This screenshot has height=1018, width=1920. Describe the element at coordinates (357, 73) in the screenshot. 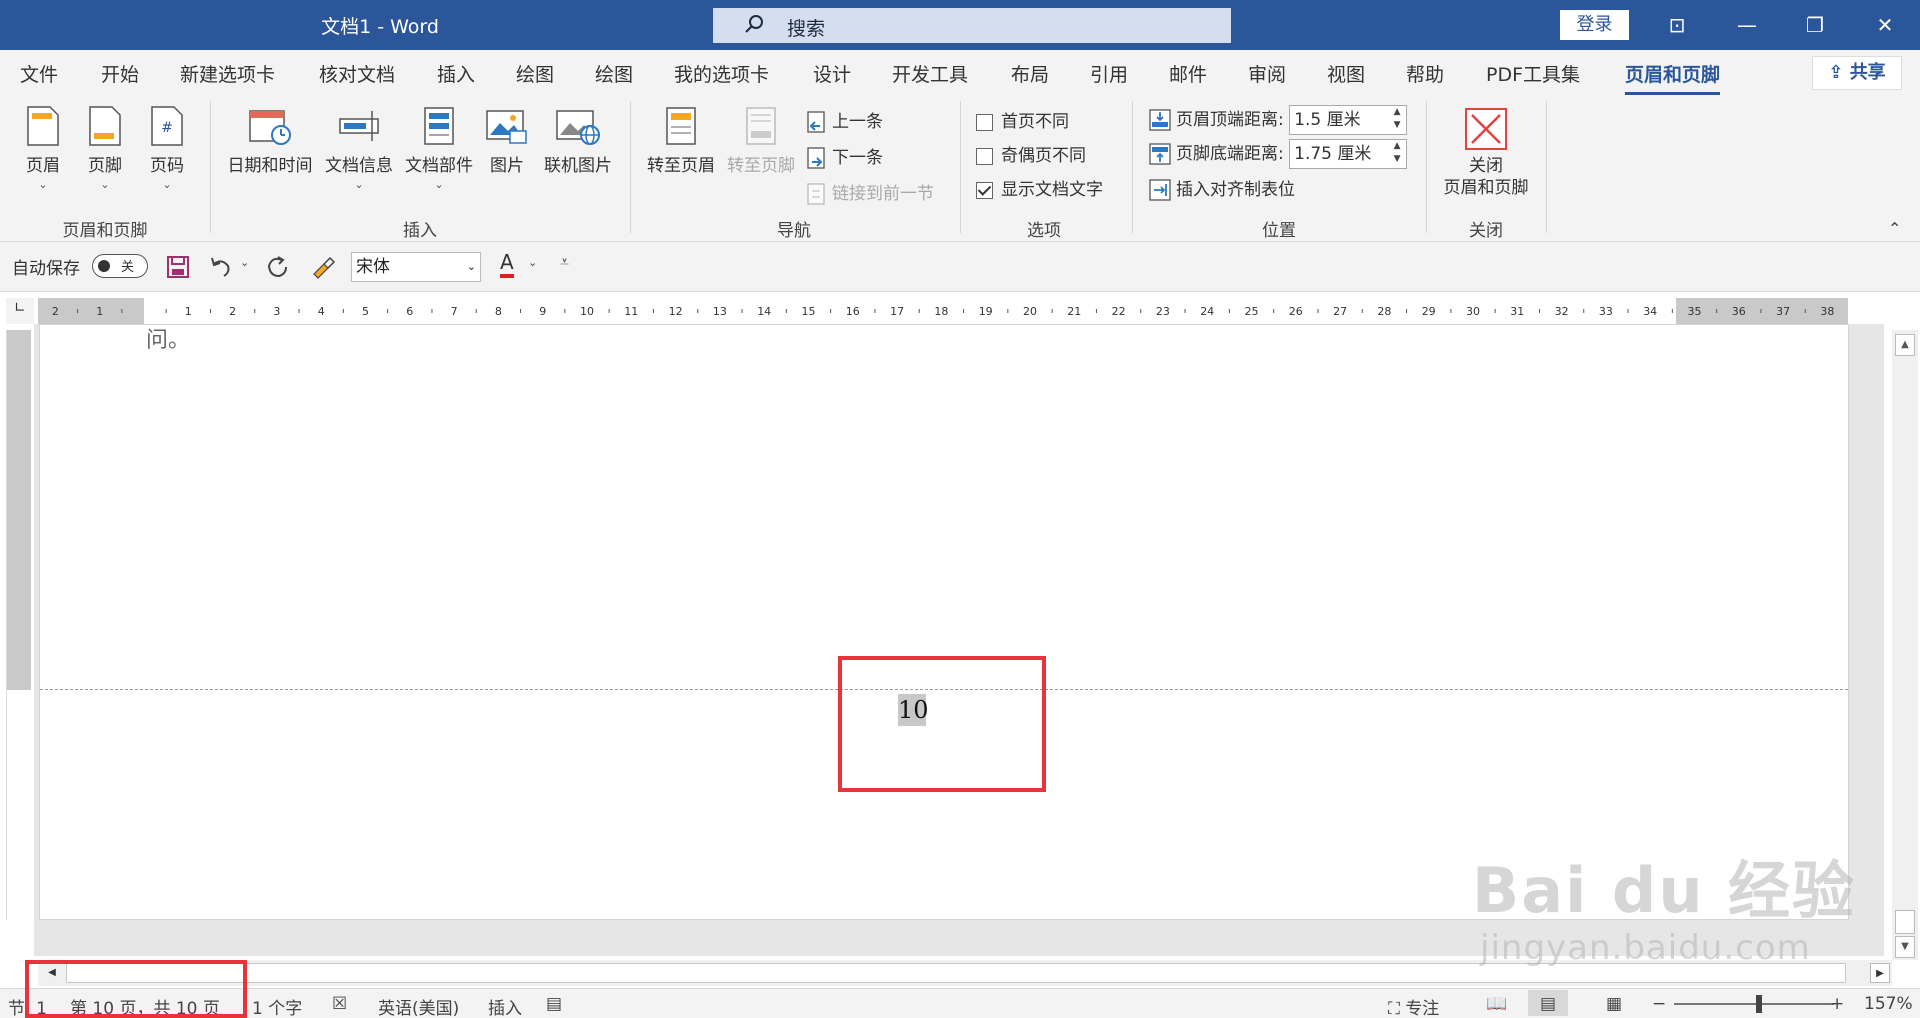

I see `tab-proofread: 核对文档` at that location.